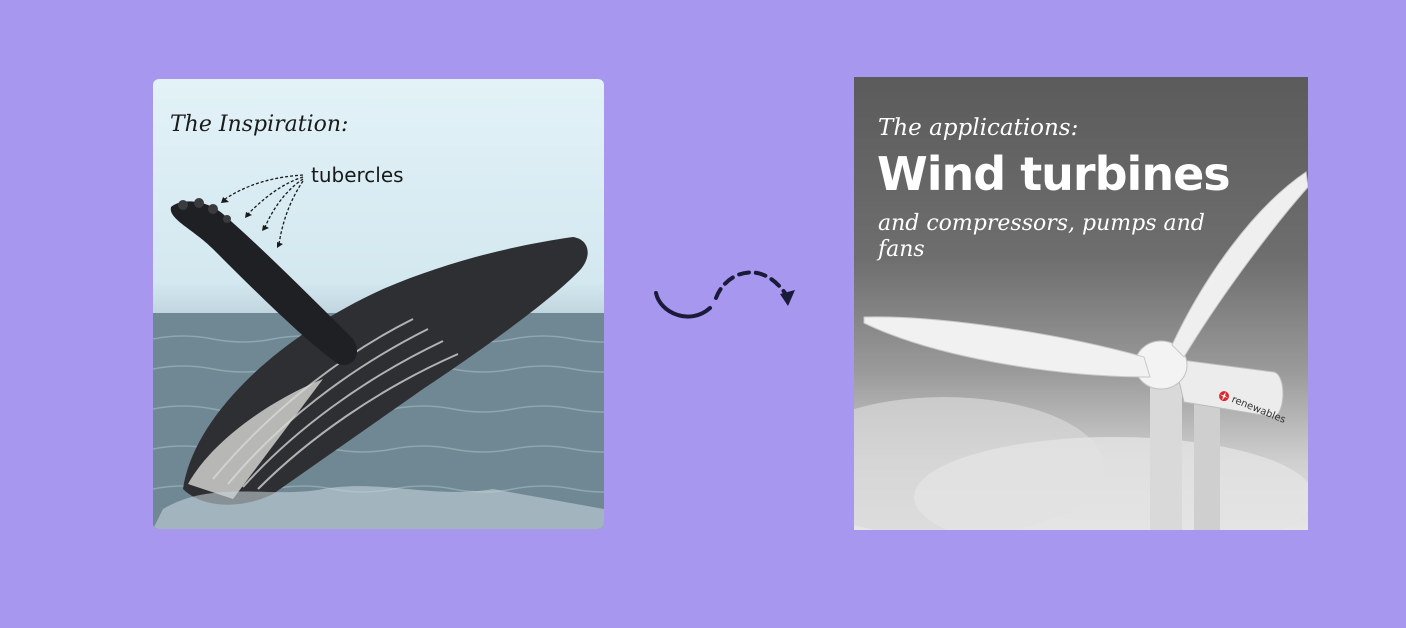 This screenshot has height=628, width=1406. I want to click on tubercles-annotation: tubercles, so click(357, 175).